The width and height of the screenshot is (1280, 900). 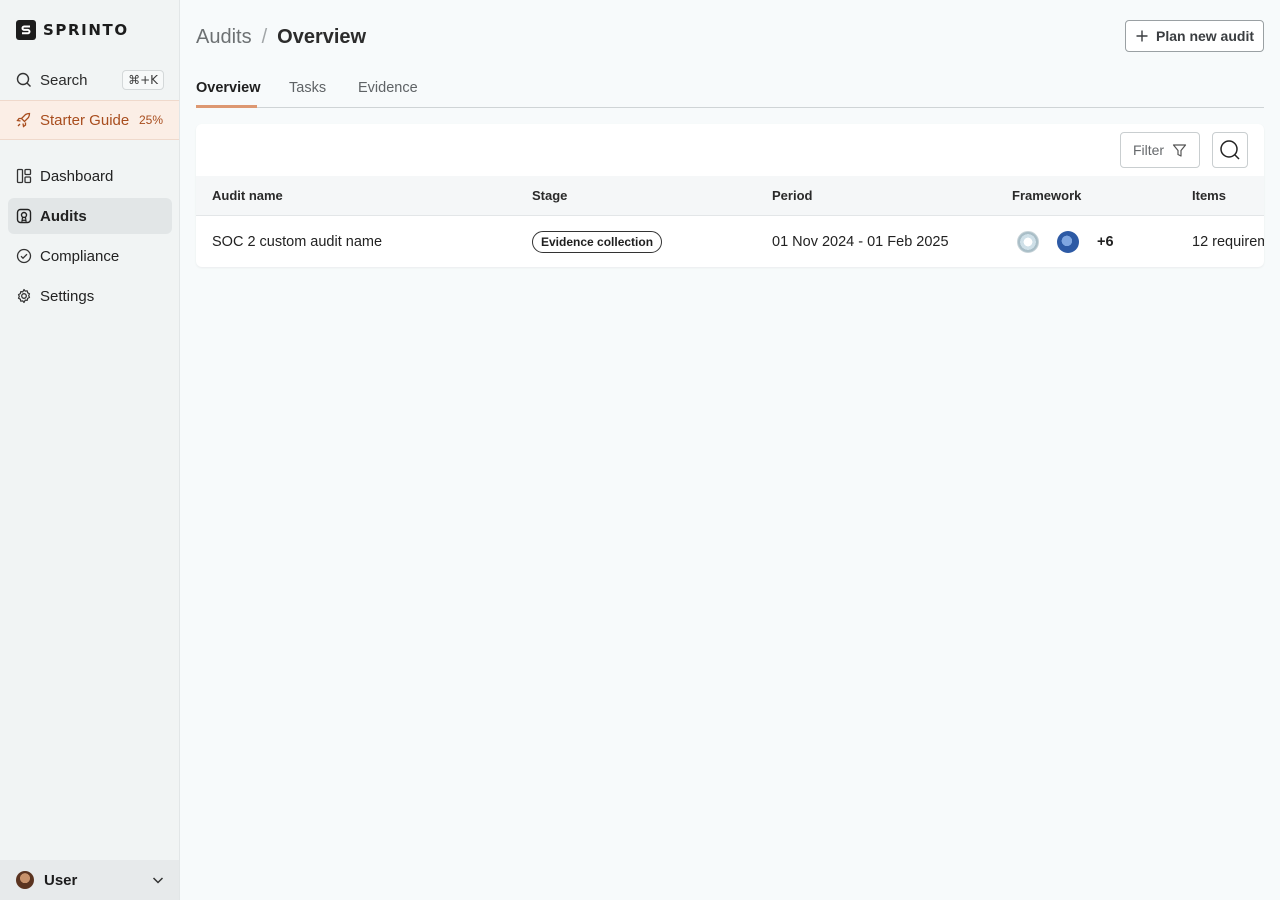 What do you see at coordinates (1105, 242) in the screenshot?
I see `framework-more-count: +6` at bounding box center [1105, 242].